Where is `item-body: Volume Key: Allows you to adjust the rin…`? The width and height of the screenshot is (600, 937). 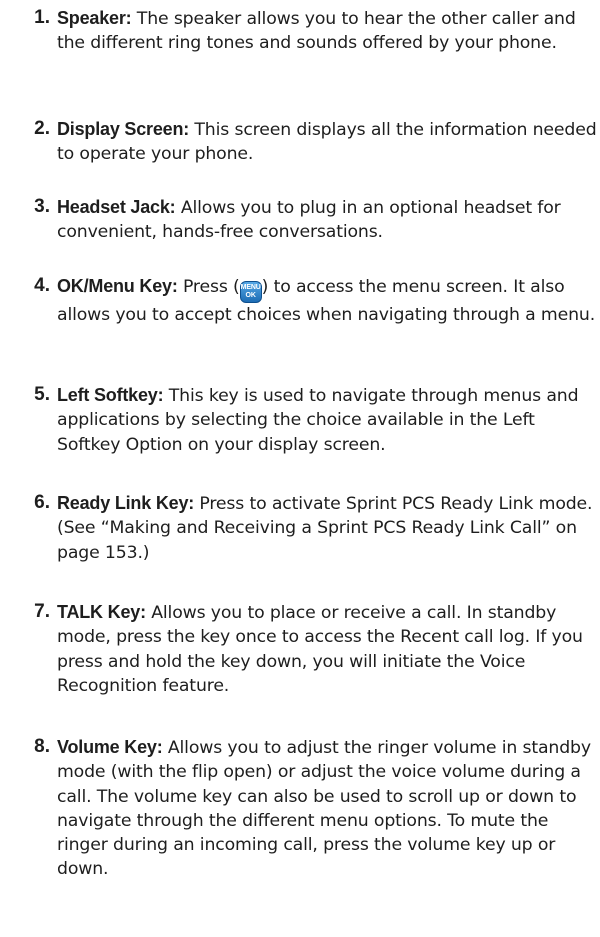
item-body: Volume Key: Allows you to adjust the rin… is located at coordinates (327, 808).